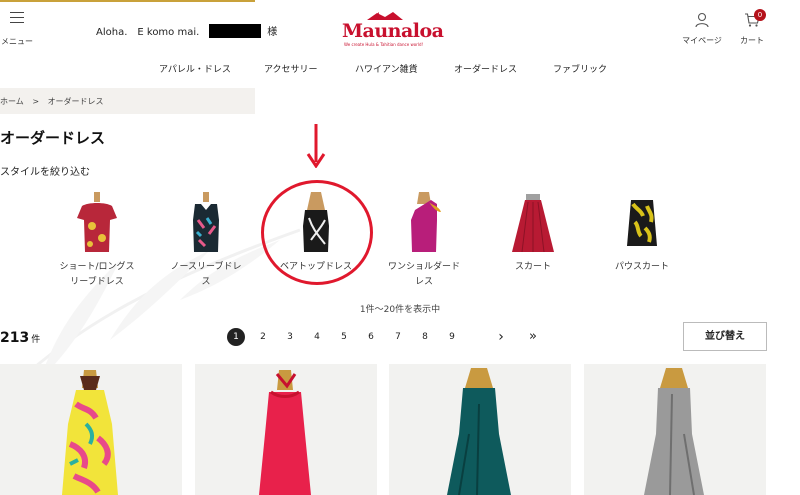 This screenshot has width=800, height=495. I want to click on style-filter-sleeves: ショート/ロングス リーブドレス, so click(97, 240).